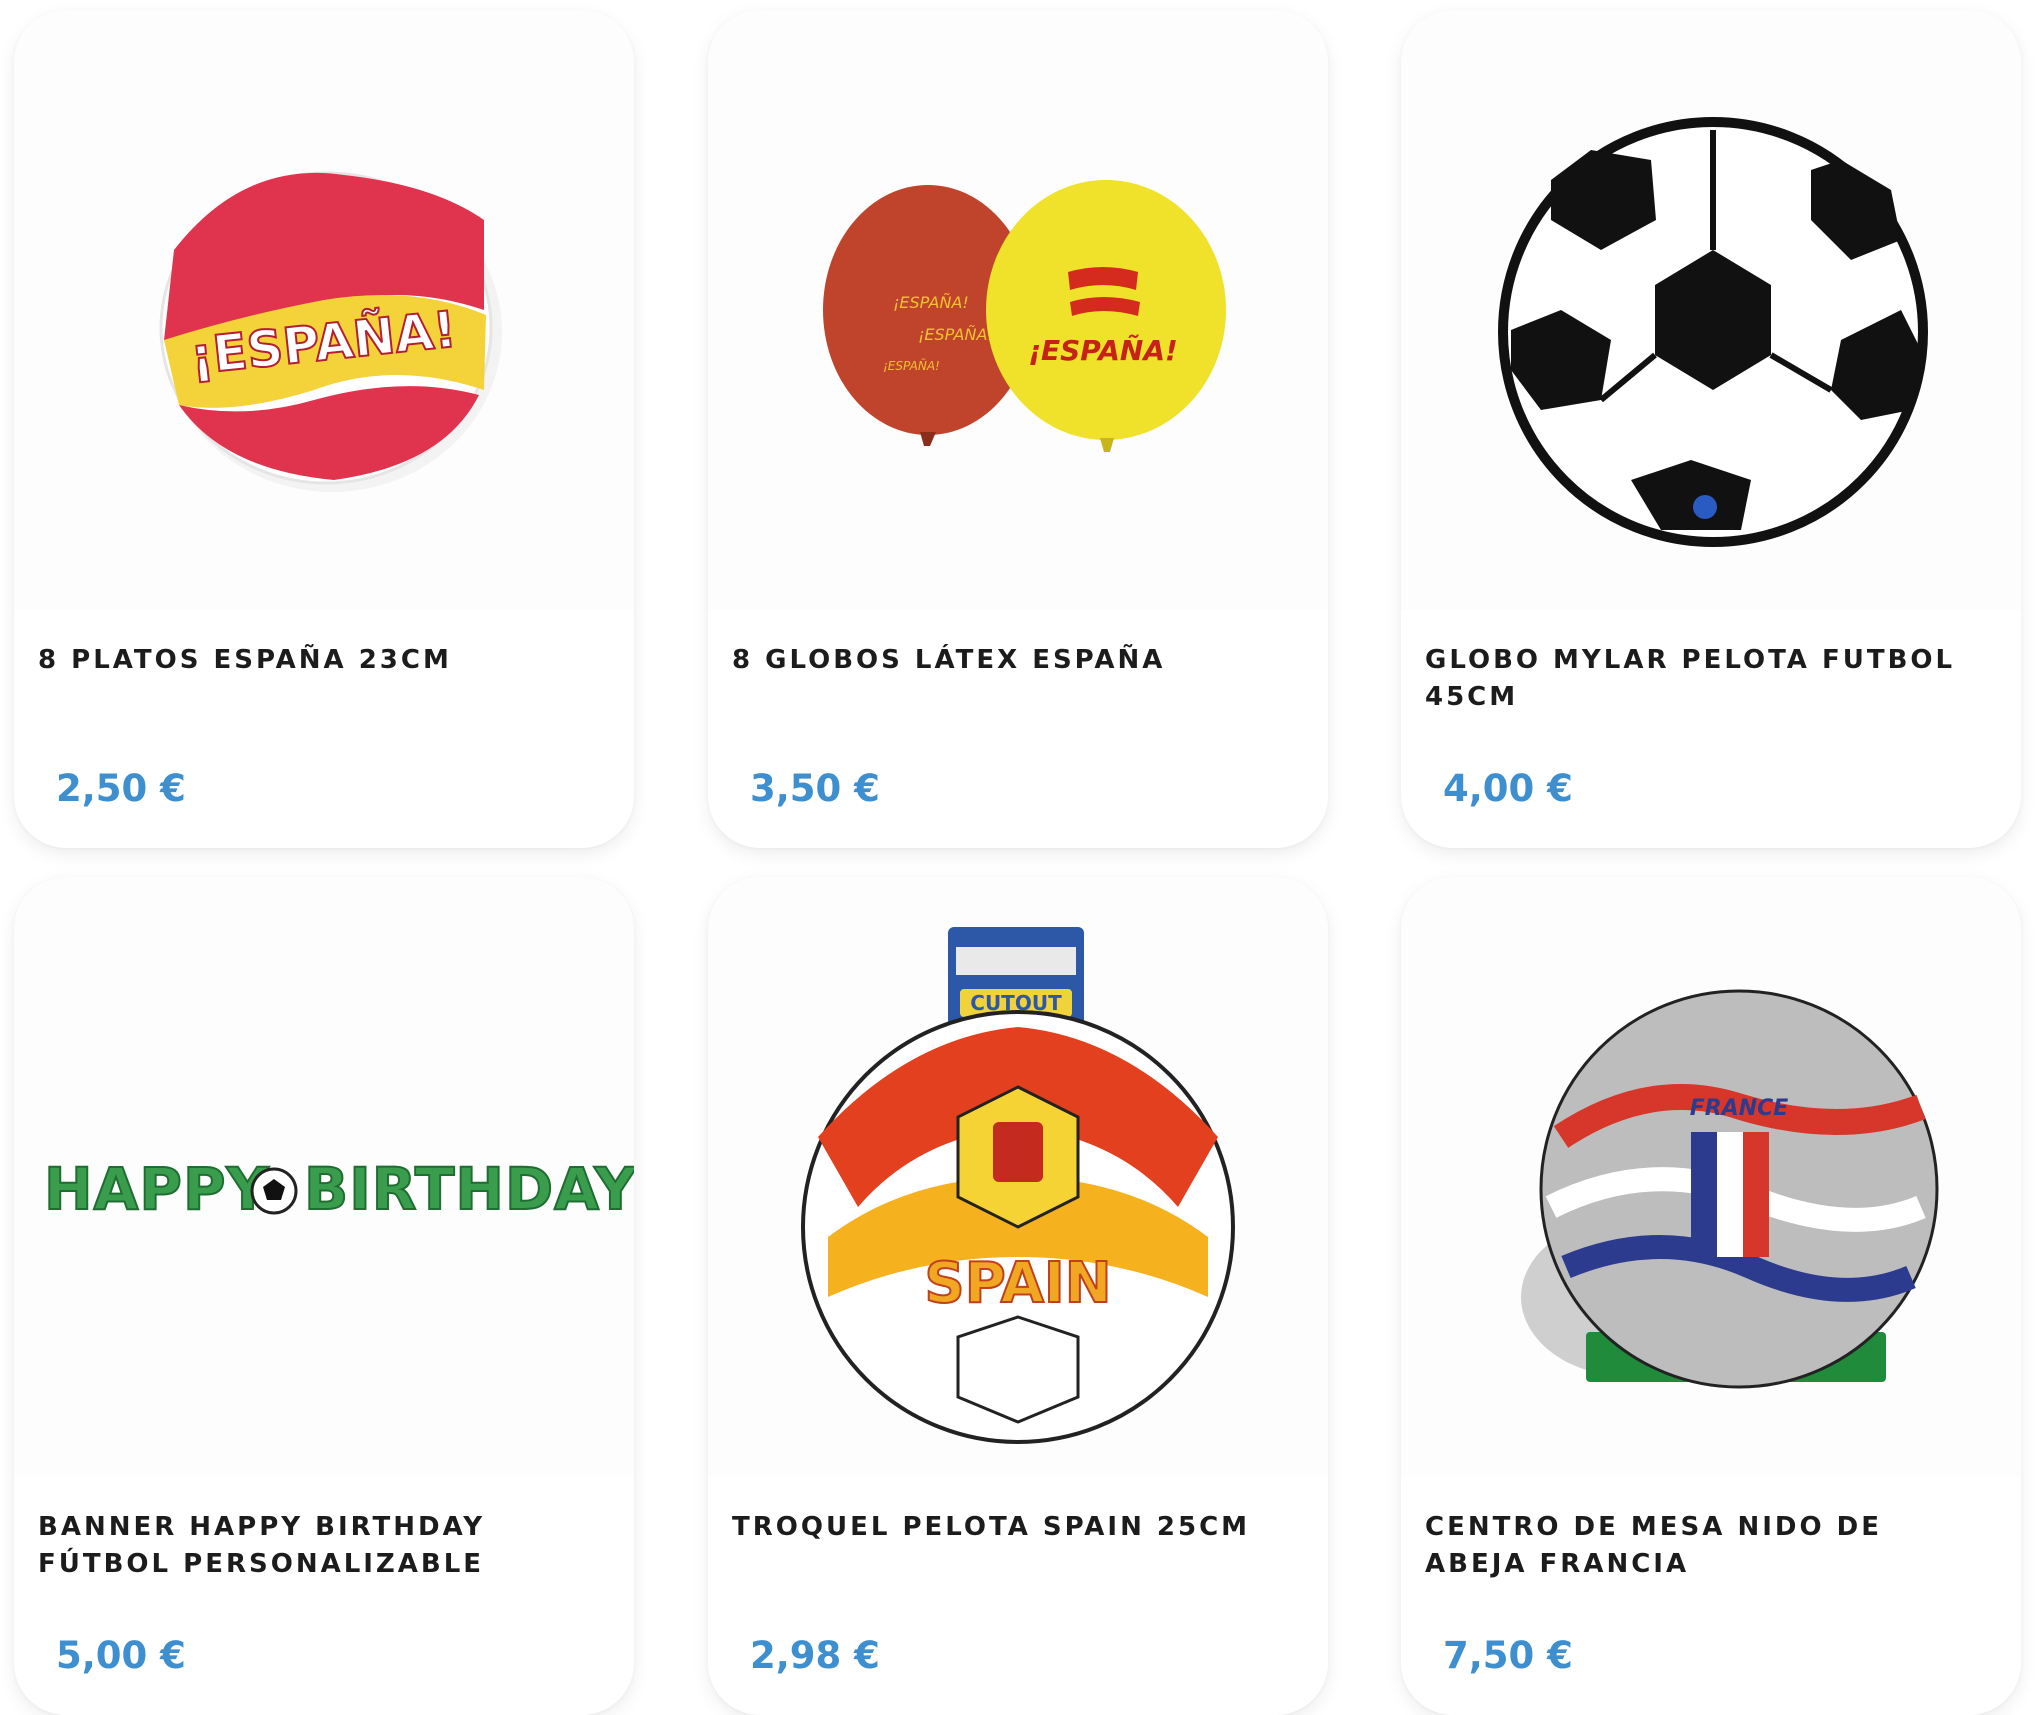 This screenshot has height=1715, width=2040. I want to click on product-title: CENTRO DE MESA NIDO DE ABEJA FRANCIA, so click(1710, 1546).